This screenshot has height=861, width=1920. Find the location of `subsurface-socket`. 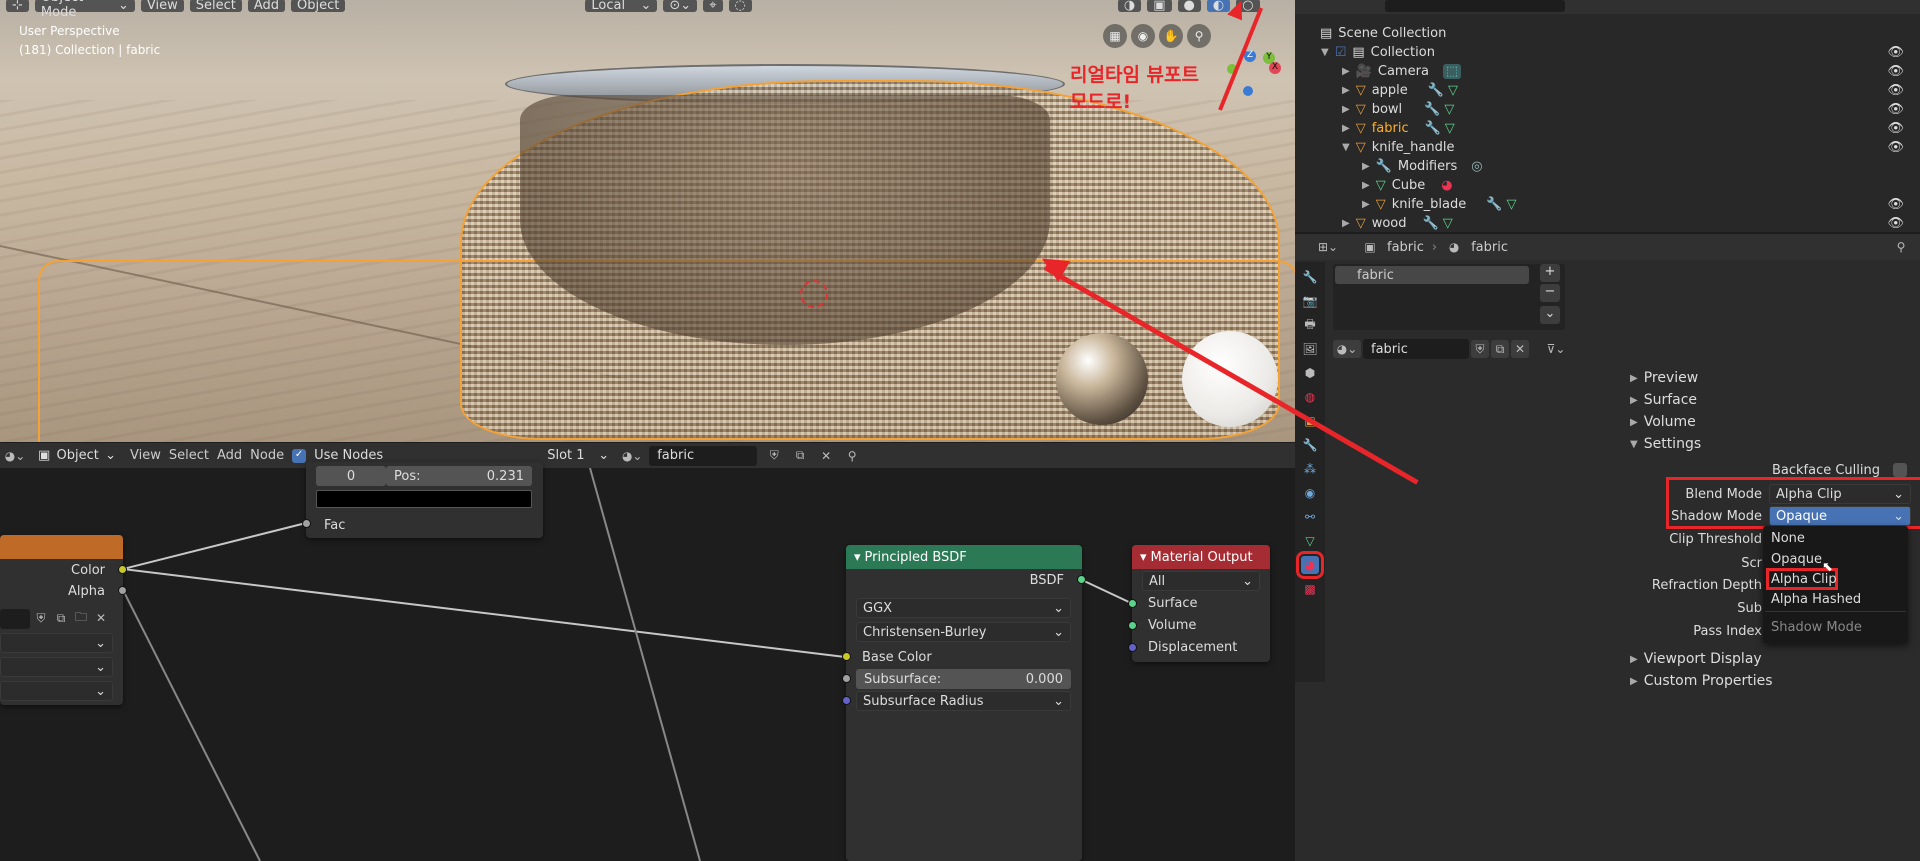

subsurface-socket is located at coordinates (846, 678).